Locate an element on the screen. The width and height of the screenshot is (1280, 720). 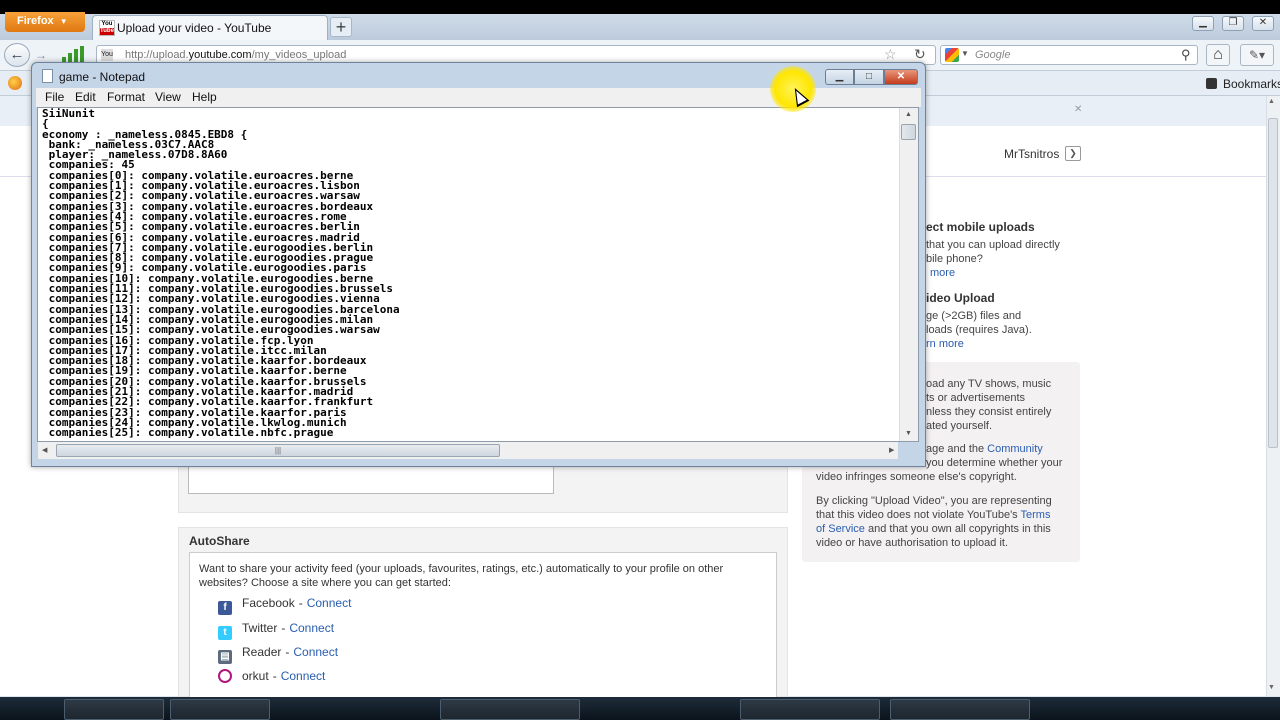
magnifier-icon: ⚲ is located at coordinates (1186, 55).